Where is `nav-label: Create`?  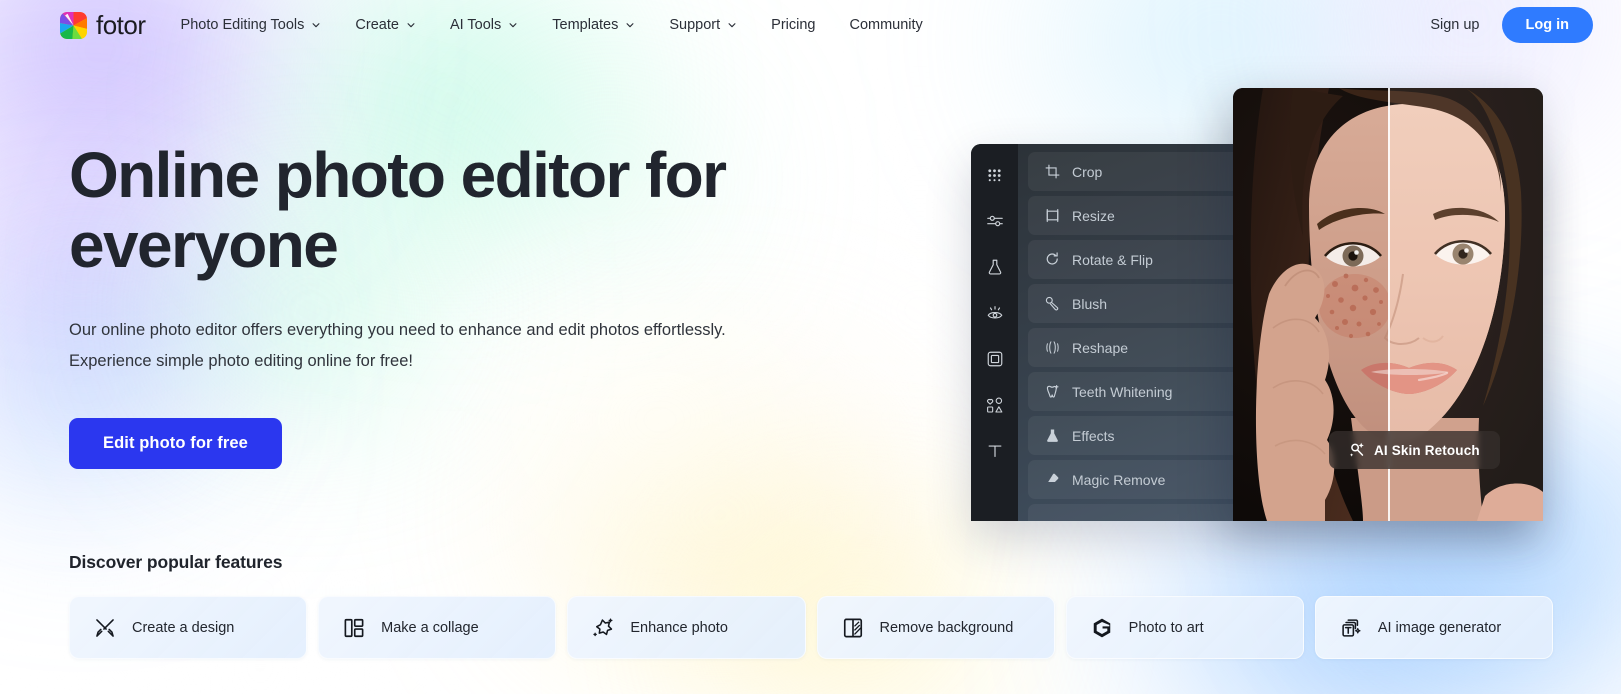 nav-label: Create is located at coordinates (377, 25).